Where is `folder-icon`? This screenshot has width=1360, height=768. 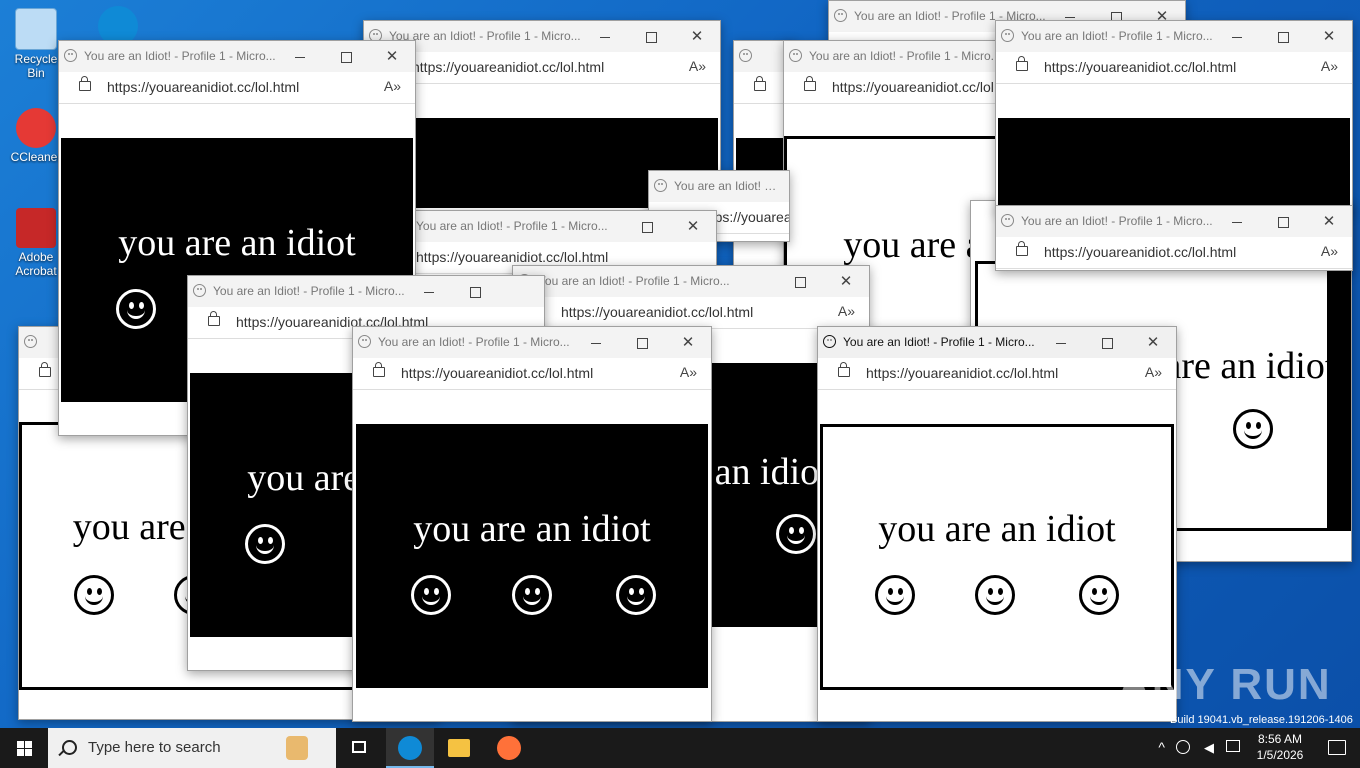 folder-icon is located at coordinates (459, 748).